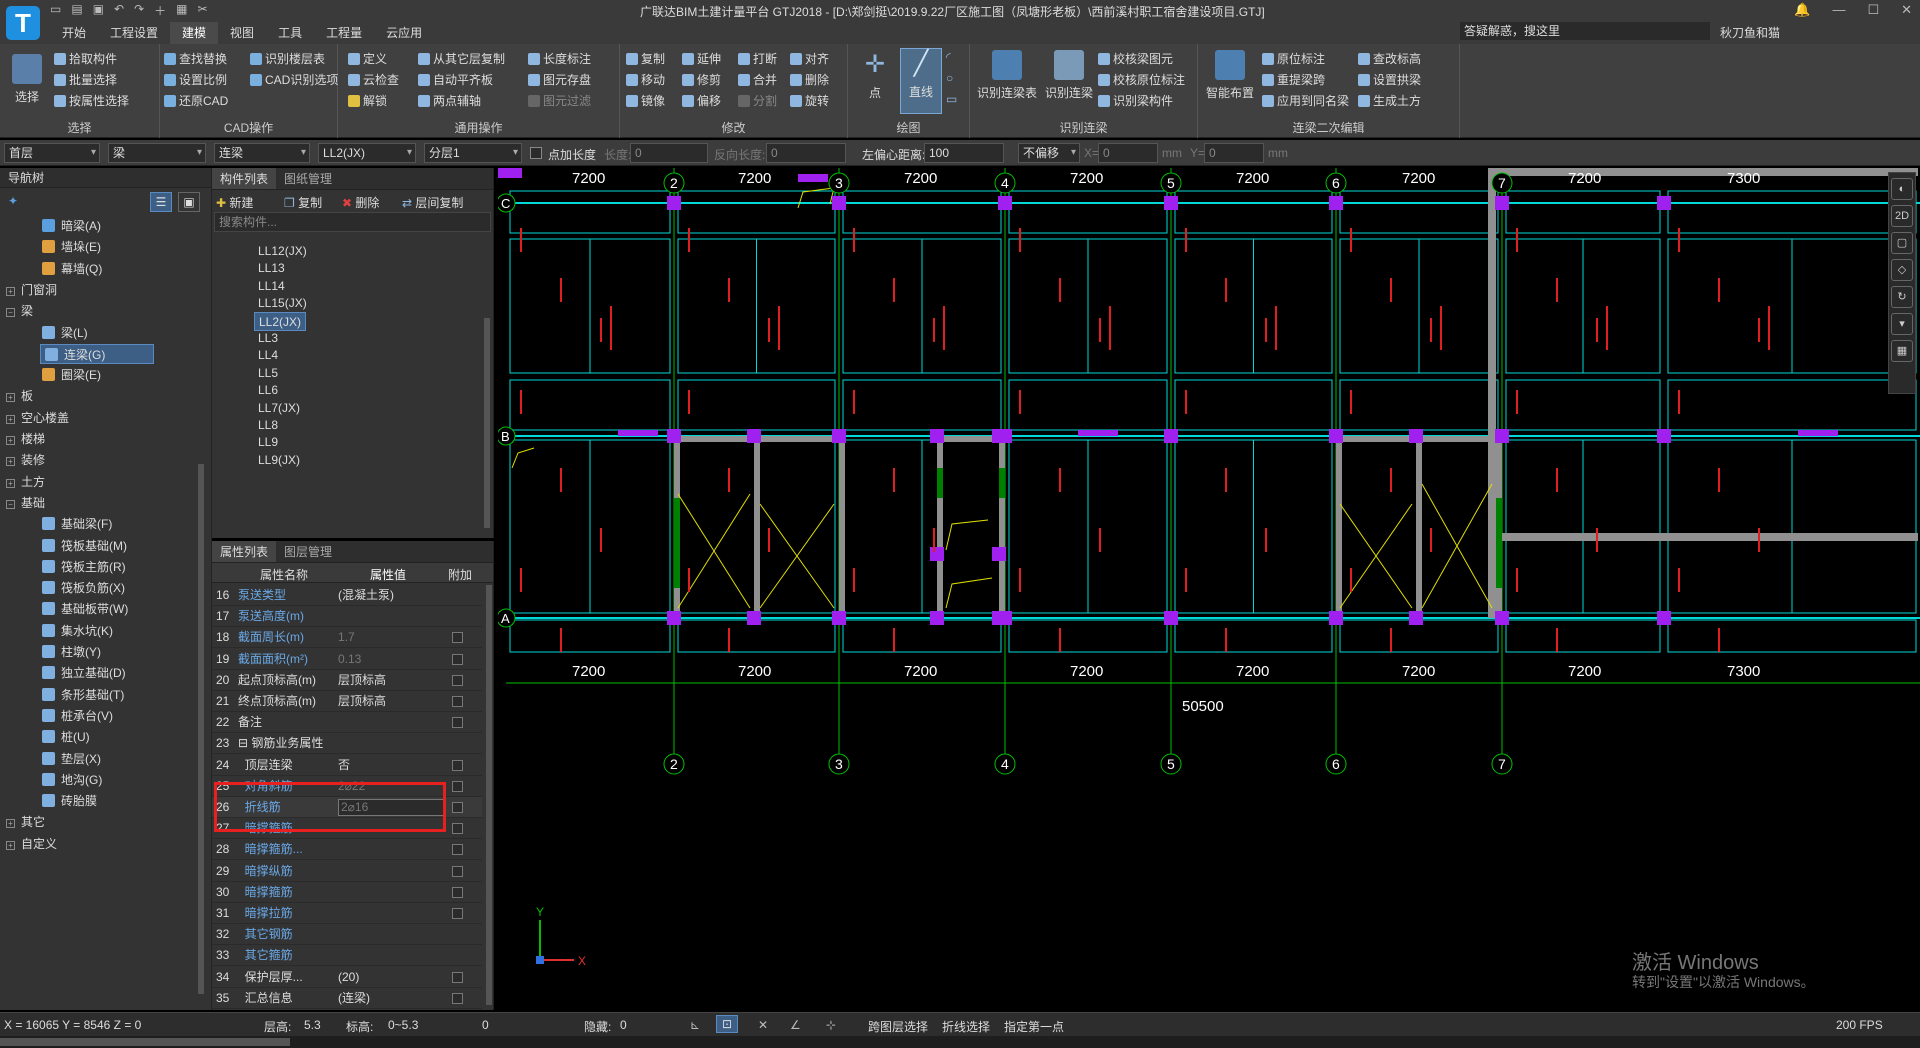 This screenshot has width=1920, height=1048. I want to click on set-scale-button: 设置比例, so click(195, 79).